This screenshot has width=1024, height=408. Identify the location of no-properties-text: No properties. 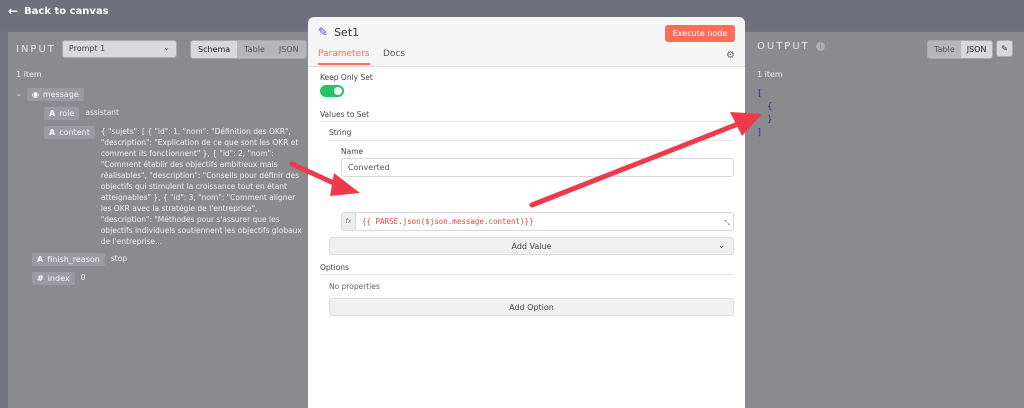
(354, 286).